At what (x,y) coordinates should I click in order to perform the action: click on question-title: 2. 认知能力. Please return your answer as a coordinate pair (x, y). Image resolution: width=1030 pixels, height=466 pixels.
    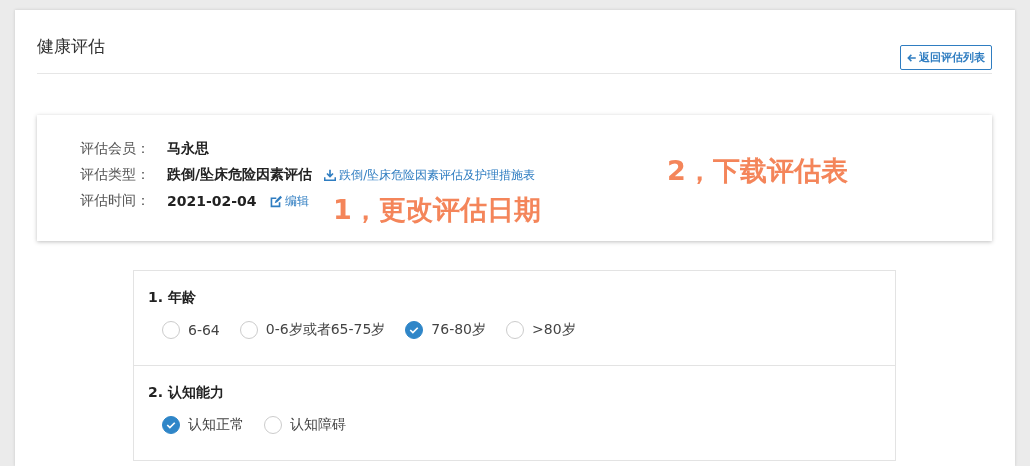
    Looking at the image, I should click on (186, 393).